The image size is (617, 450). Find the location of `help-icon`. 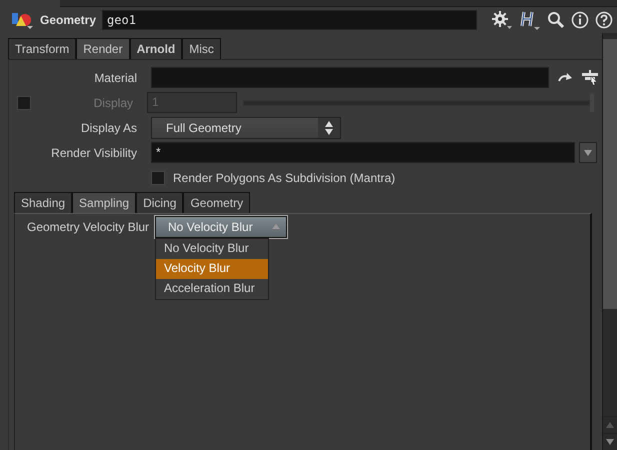

help-icon is located at coordinates (604, 20).